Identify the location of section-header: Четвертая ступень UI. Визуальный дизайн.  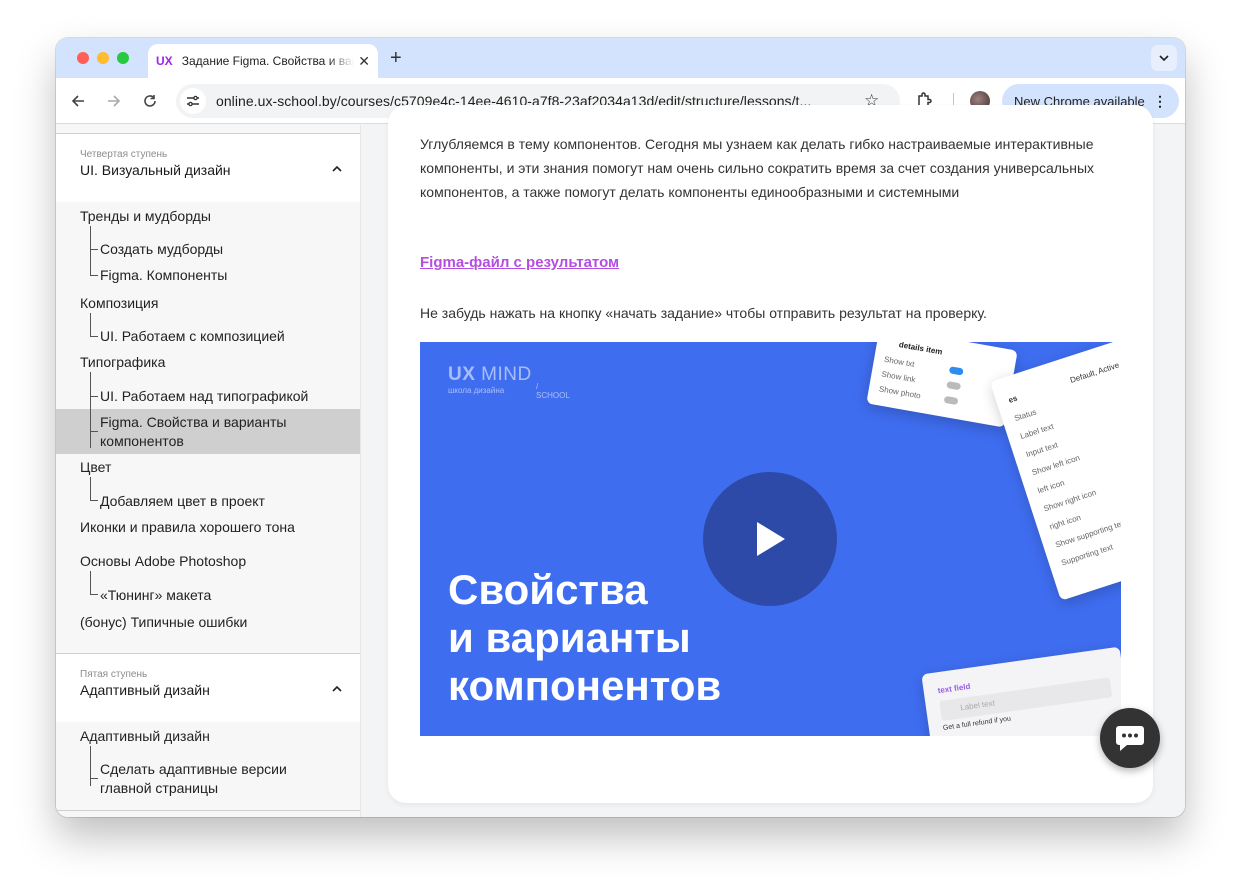
(208, 168).